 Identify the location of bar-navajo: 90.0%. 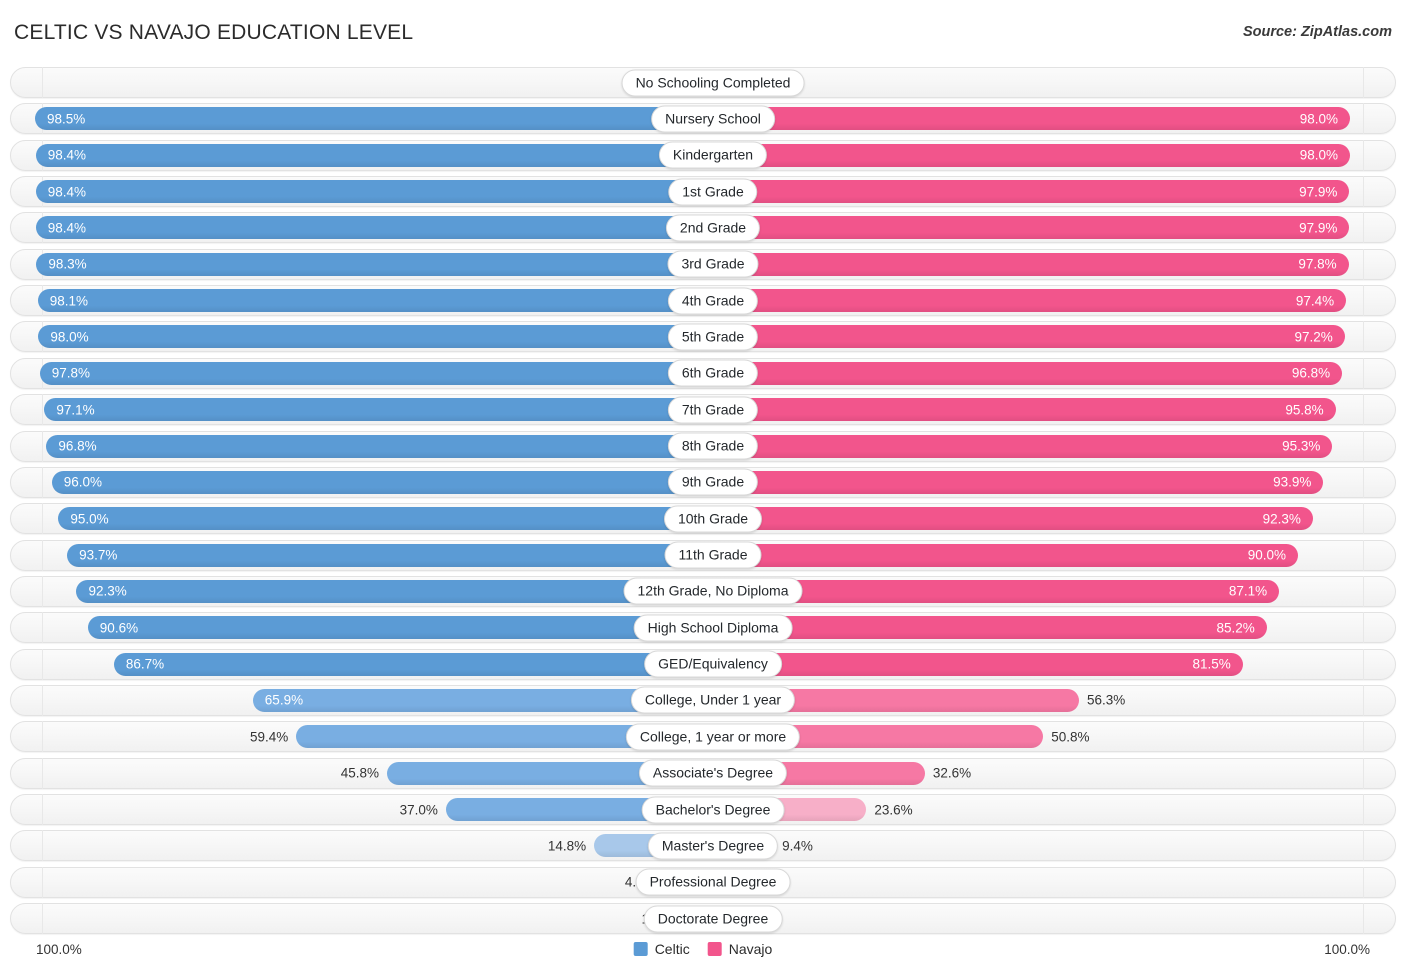
(1005, 555).